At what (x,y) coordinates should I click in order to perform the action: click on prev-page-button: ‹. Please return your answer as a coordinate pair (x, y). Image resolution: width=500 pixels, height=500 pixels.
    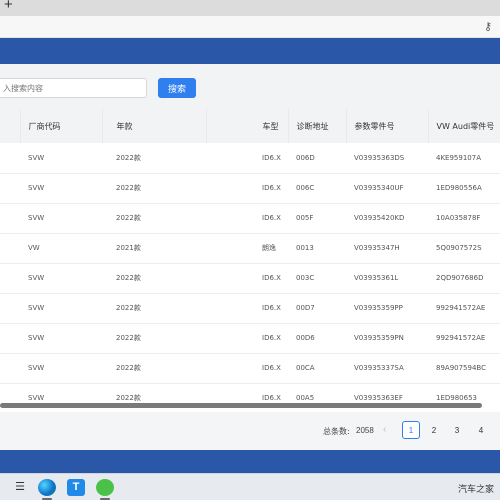
    Looking at the image, I should click on (384, 429).